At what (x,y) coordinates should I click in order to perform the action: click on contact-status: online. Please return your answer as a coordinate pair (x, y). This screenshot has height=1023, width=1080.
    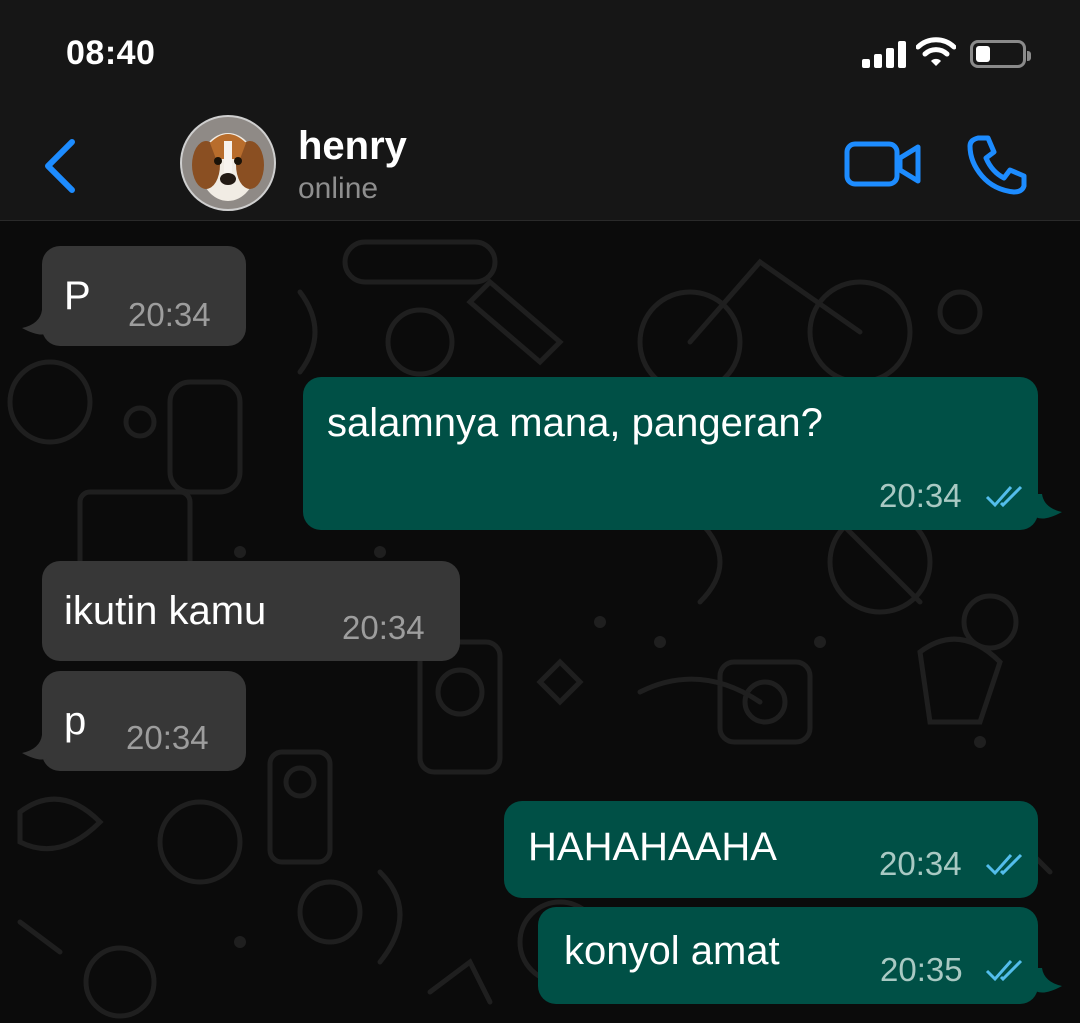
    Looking at the image, I should click on (338, 188).